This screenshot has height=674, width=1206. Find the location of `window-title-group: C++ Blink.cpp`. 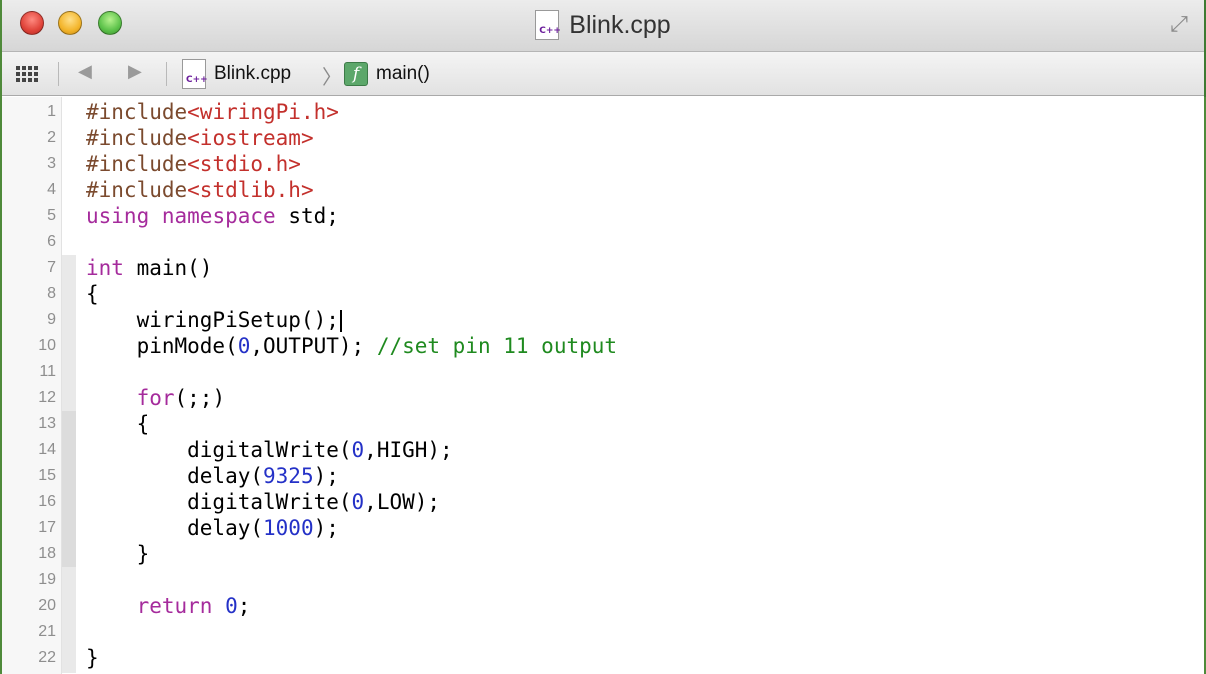

window-title-group: C++ Blink.cpp is located at coordinates (603, 25).